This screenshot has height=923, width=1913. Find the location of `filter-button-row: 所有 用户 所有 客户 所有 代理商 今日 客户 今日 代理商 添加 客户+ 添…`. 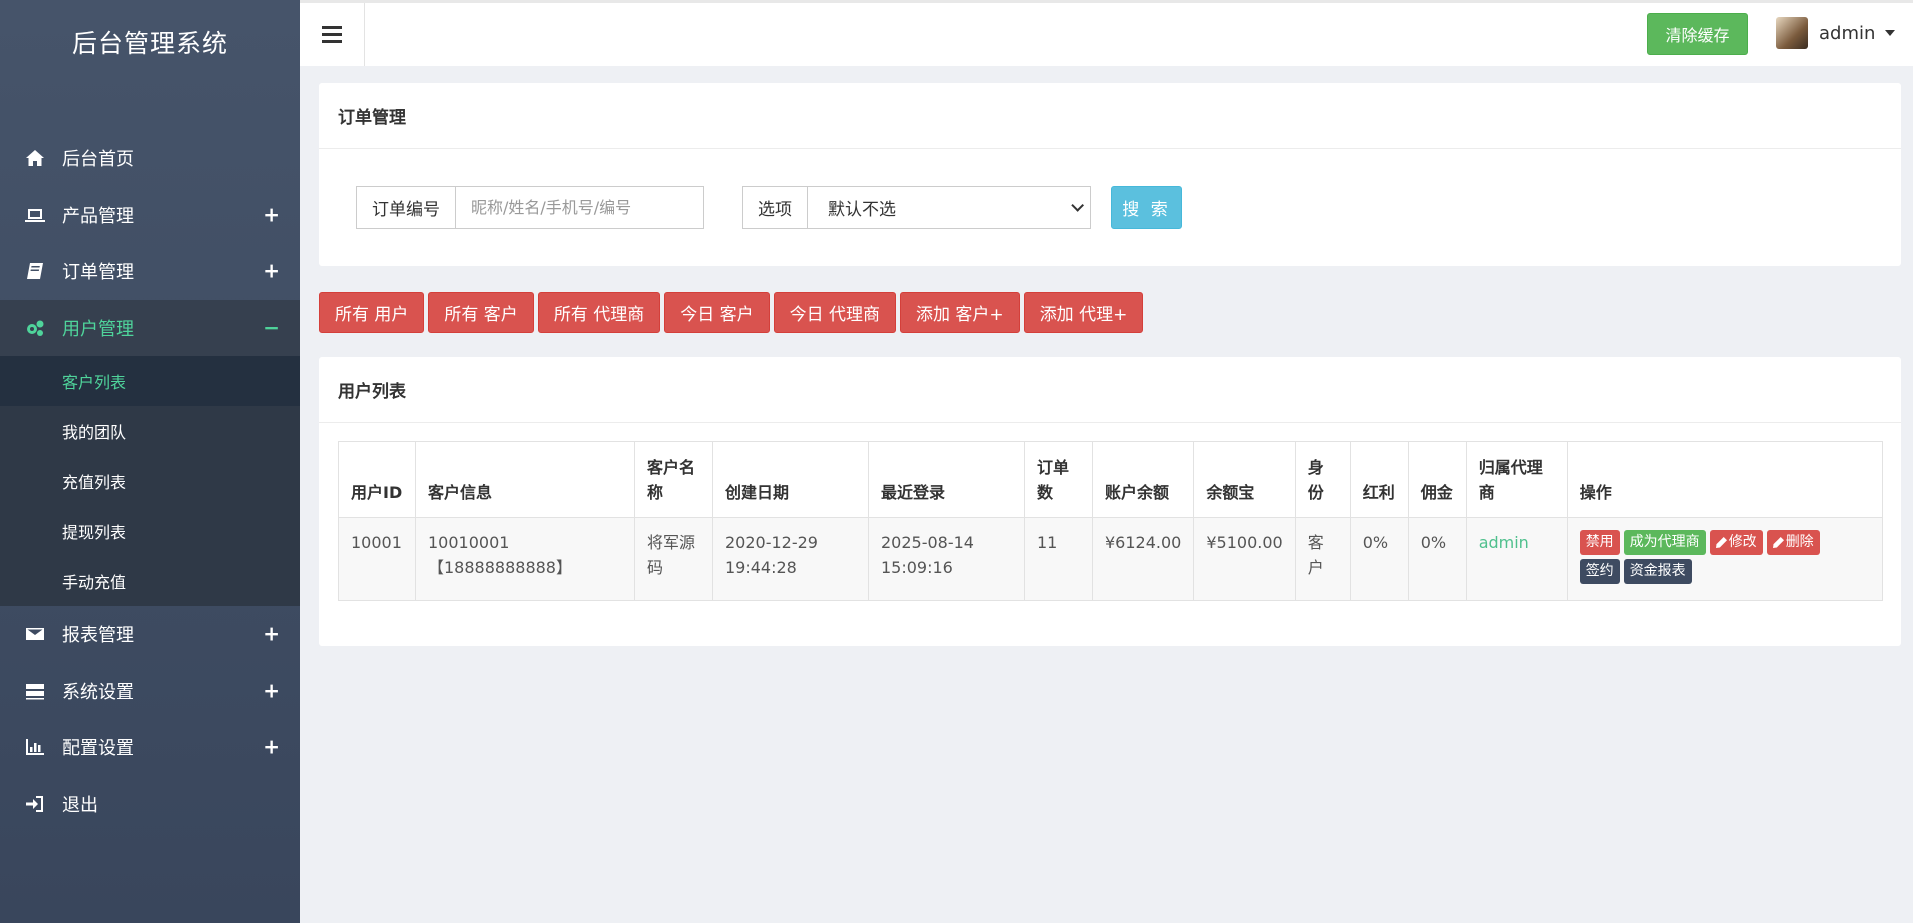

filter-button-row: 所有 用户 所有 客户 所有 代理商 今日 客户 今日 代理商 添加 客户+ 添… is located at coordinates (733, 312).